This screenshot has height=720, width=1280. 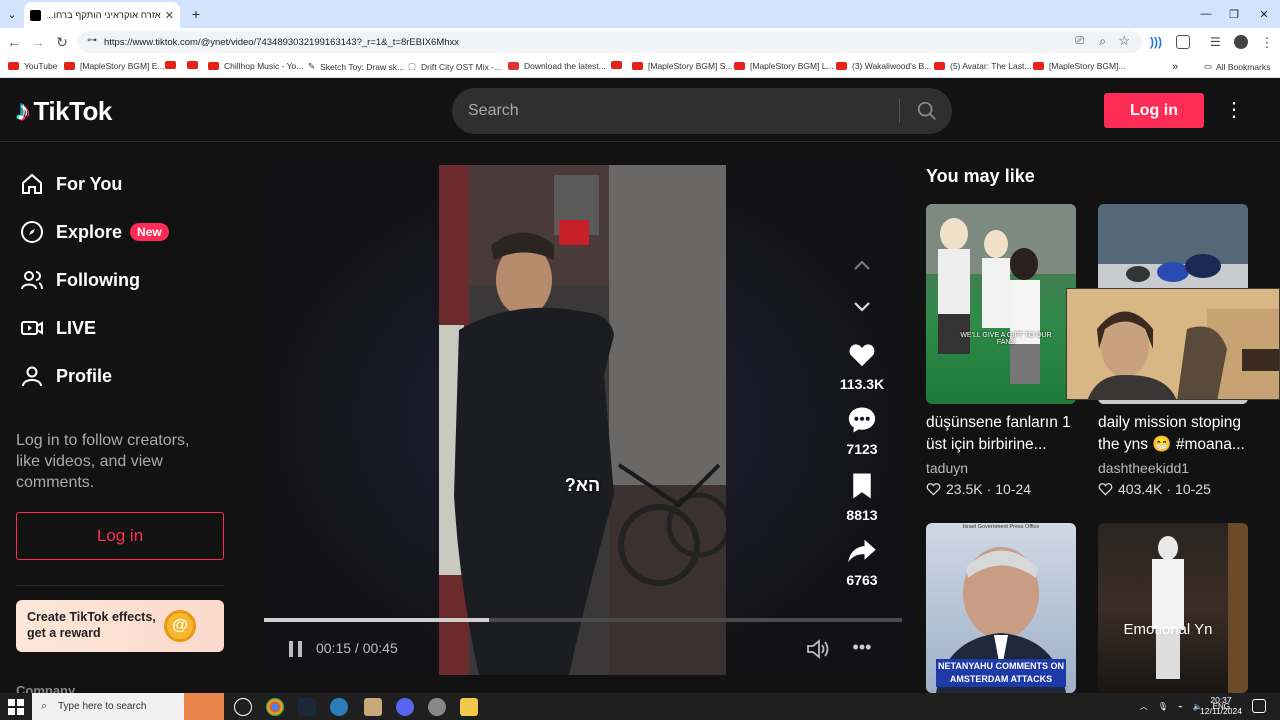 I want to click on share-button: 6763, so click(x=862, y=562).